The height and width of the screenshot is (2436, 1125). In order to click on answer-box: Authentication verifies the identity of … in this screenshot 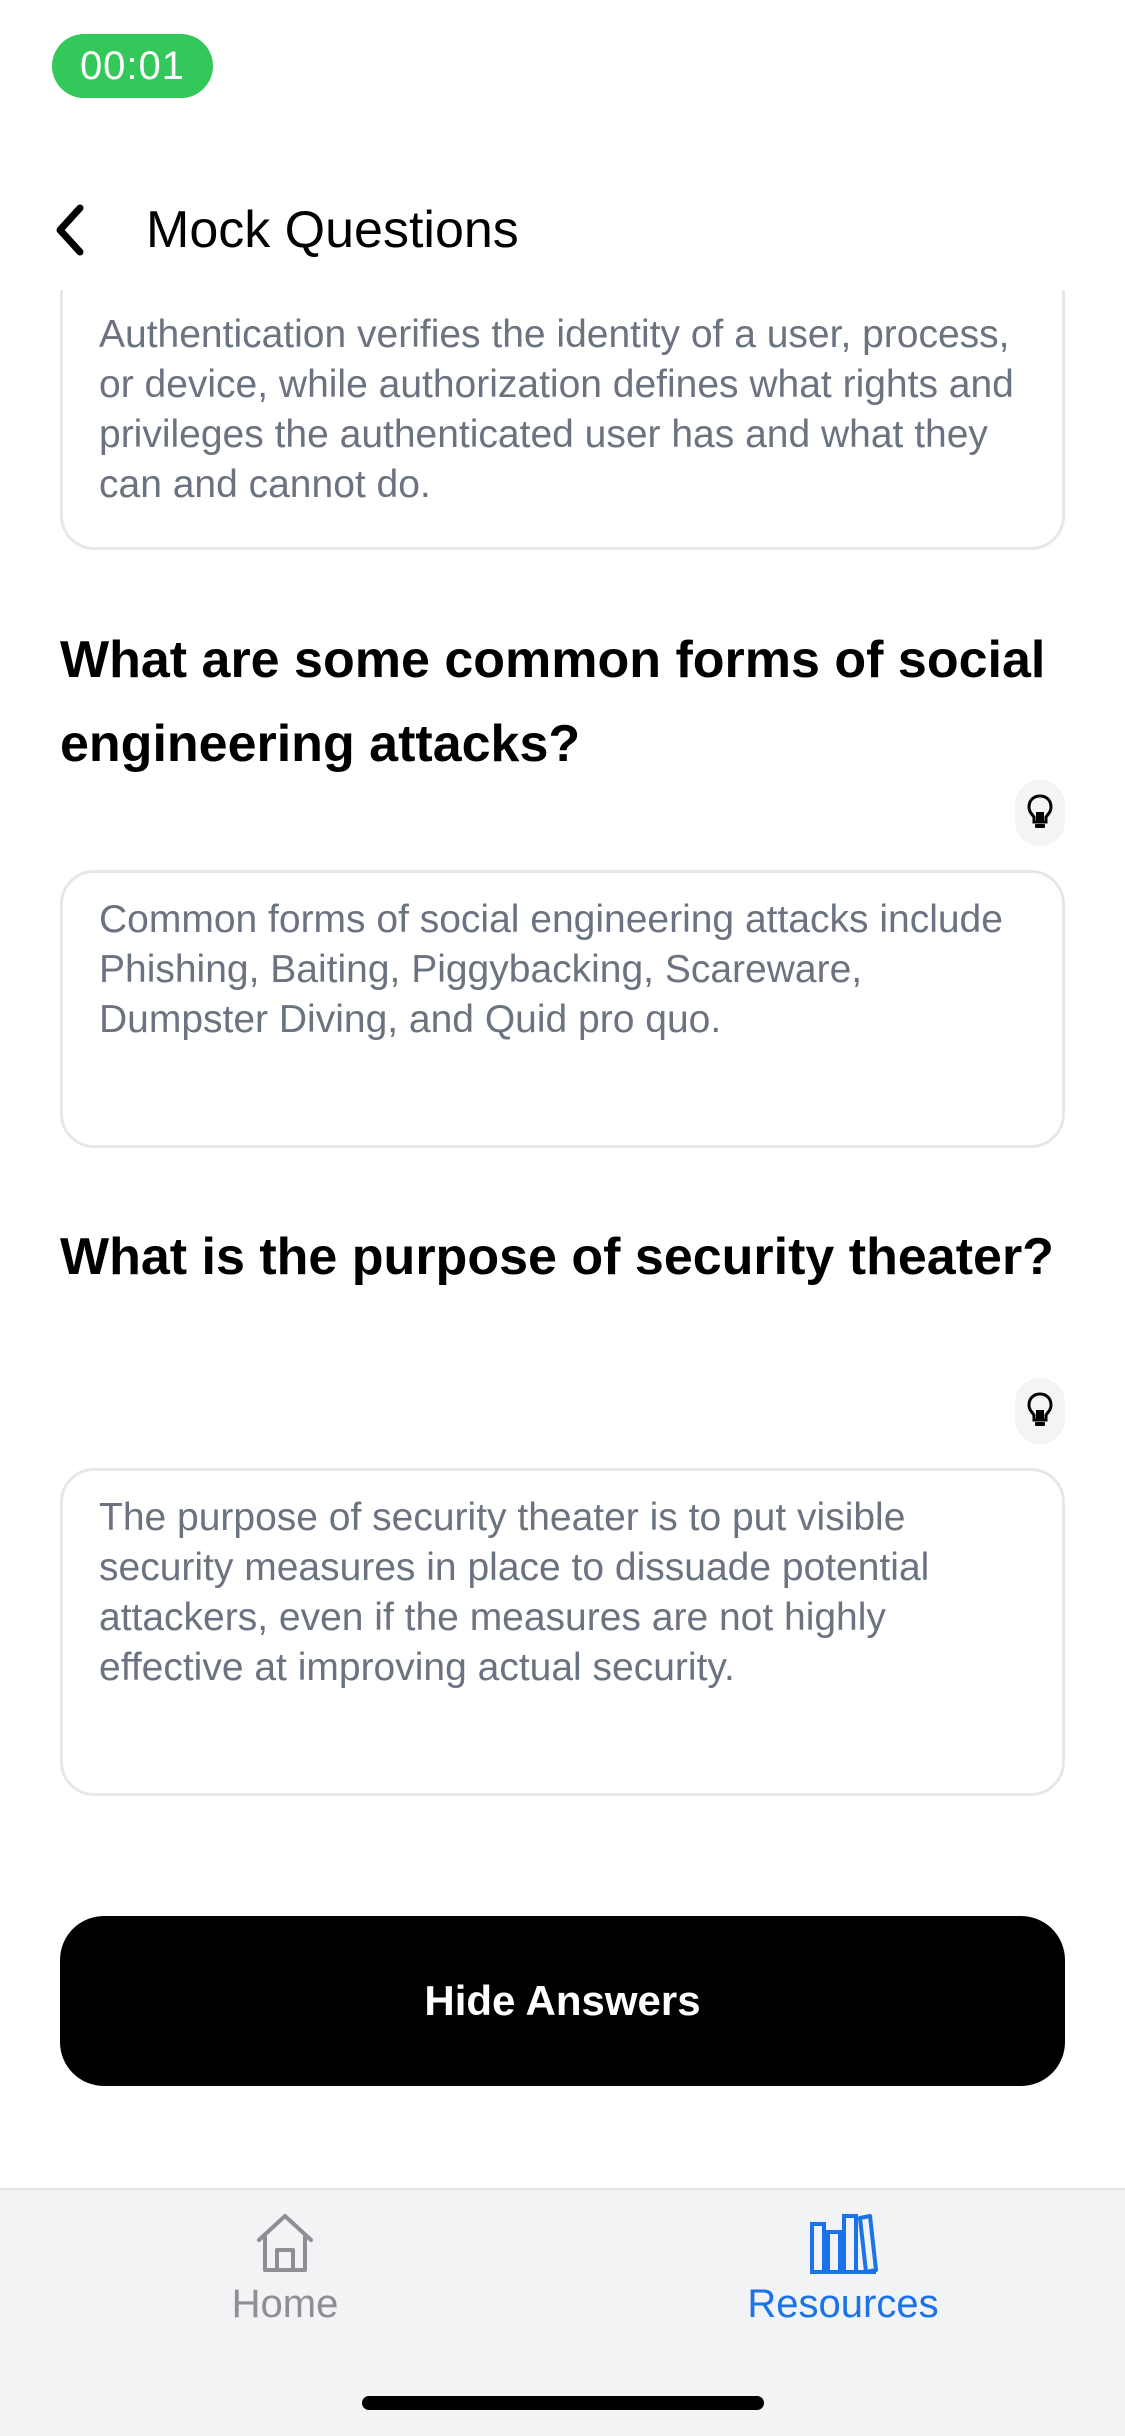, I will do `click(562, 420)`.